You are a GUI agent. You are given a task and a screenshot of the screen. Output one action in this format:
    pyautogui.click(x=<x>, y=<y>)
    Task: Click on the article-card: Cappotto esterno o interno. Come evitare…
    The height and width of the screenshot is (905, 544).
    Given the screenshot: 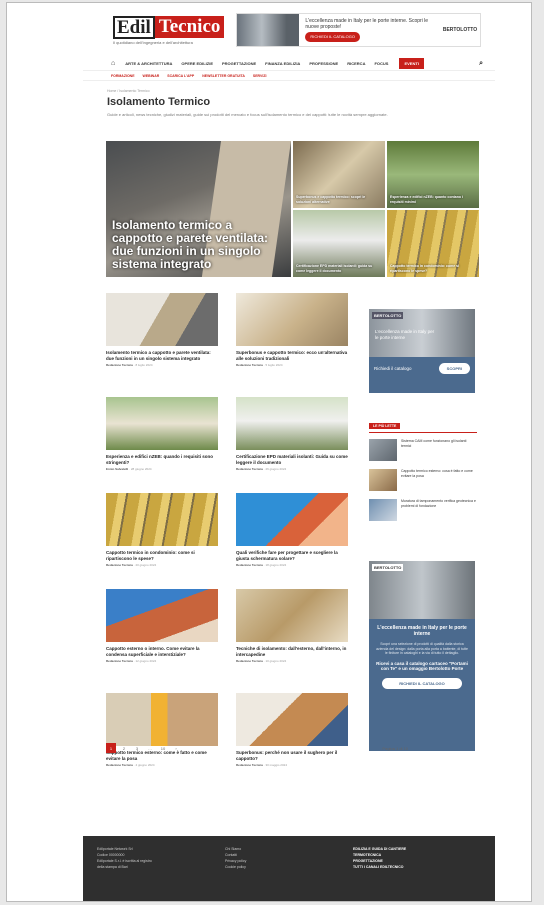 What is the action you would take?
    pyautogui.click(x=162, y=626)
    